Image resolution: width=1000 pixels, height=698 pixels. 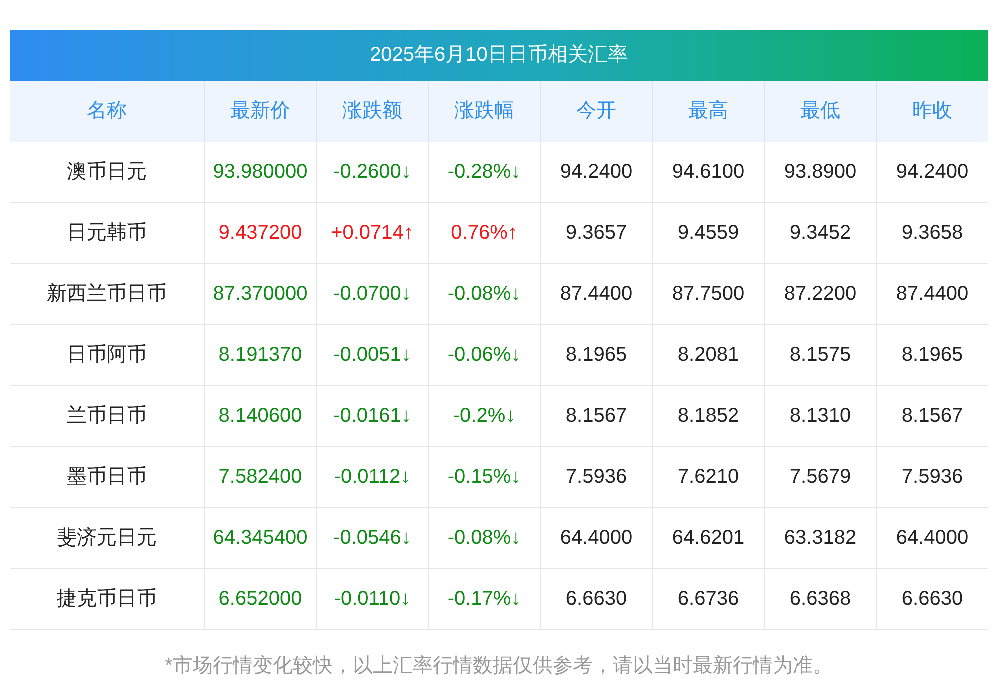 I want to click on table-cell: 6.6368, so click(x=821, y=599).